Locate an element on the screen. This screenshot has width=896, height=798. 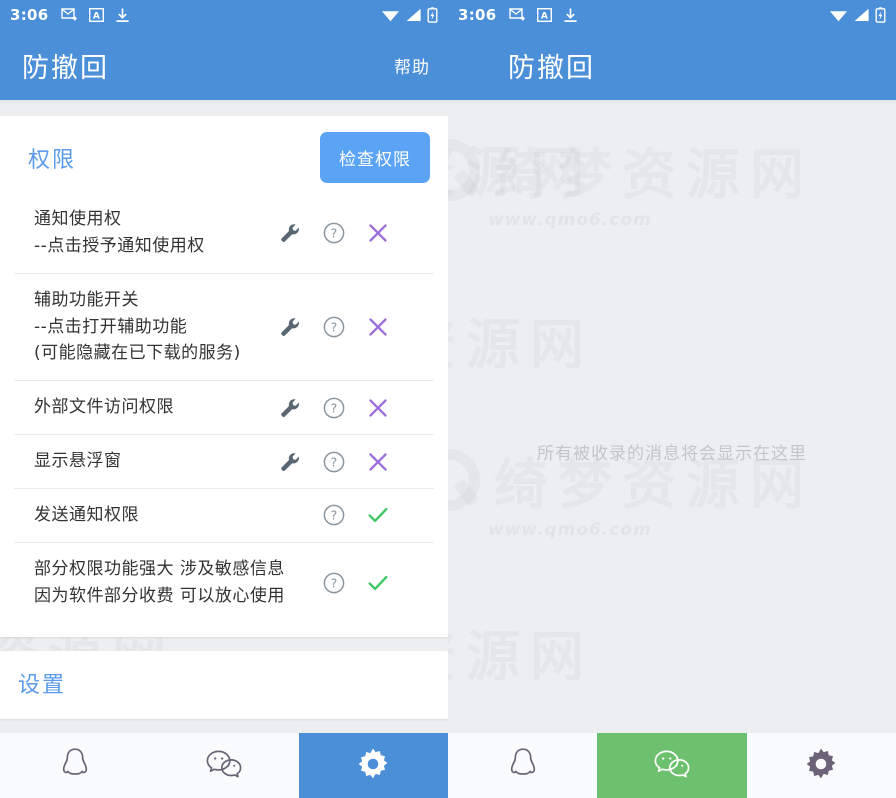
permission-line: 显示悬浮窗 is located at coordinates (78, 461).